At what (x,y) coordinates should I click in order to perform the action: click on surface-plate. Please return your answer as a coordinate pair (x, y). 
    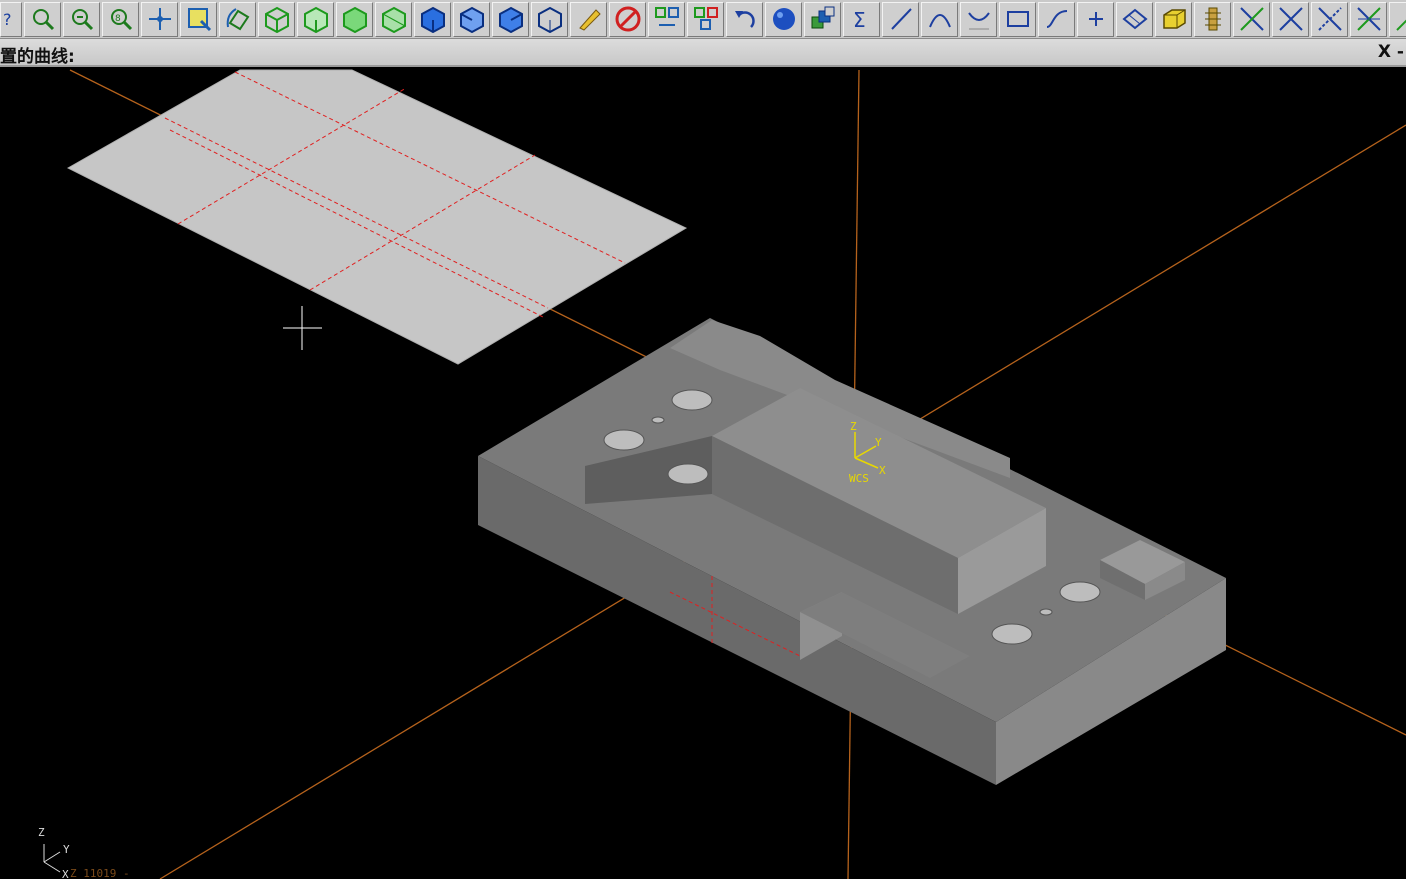
    Looking at the image, I should click on (377, 217).